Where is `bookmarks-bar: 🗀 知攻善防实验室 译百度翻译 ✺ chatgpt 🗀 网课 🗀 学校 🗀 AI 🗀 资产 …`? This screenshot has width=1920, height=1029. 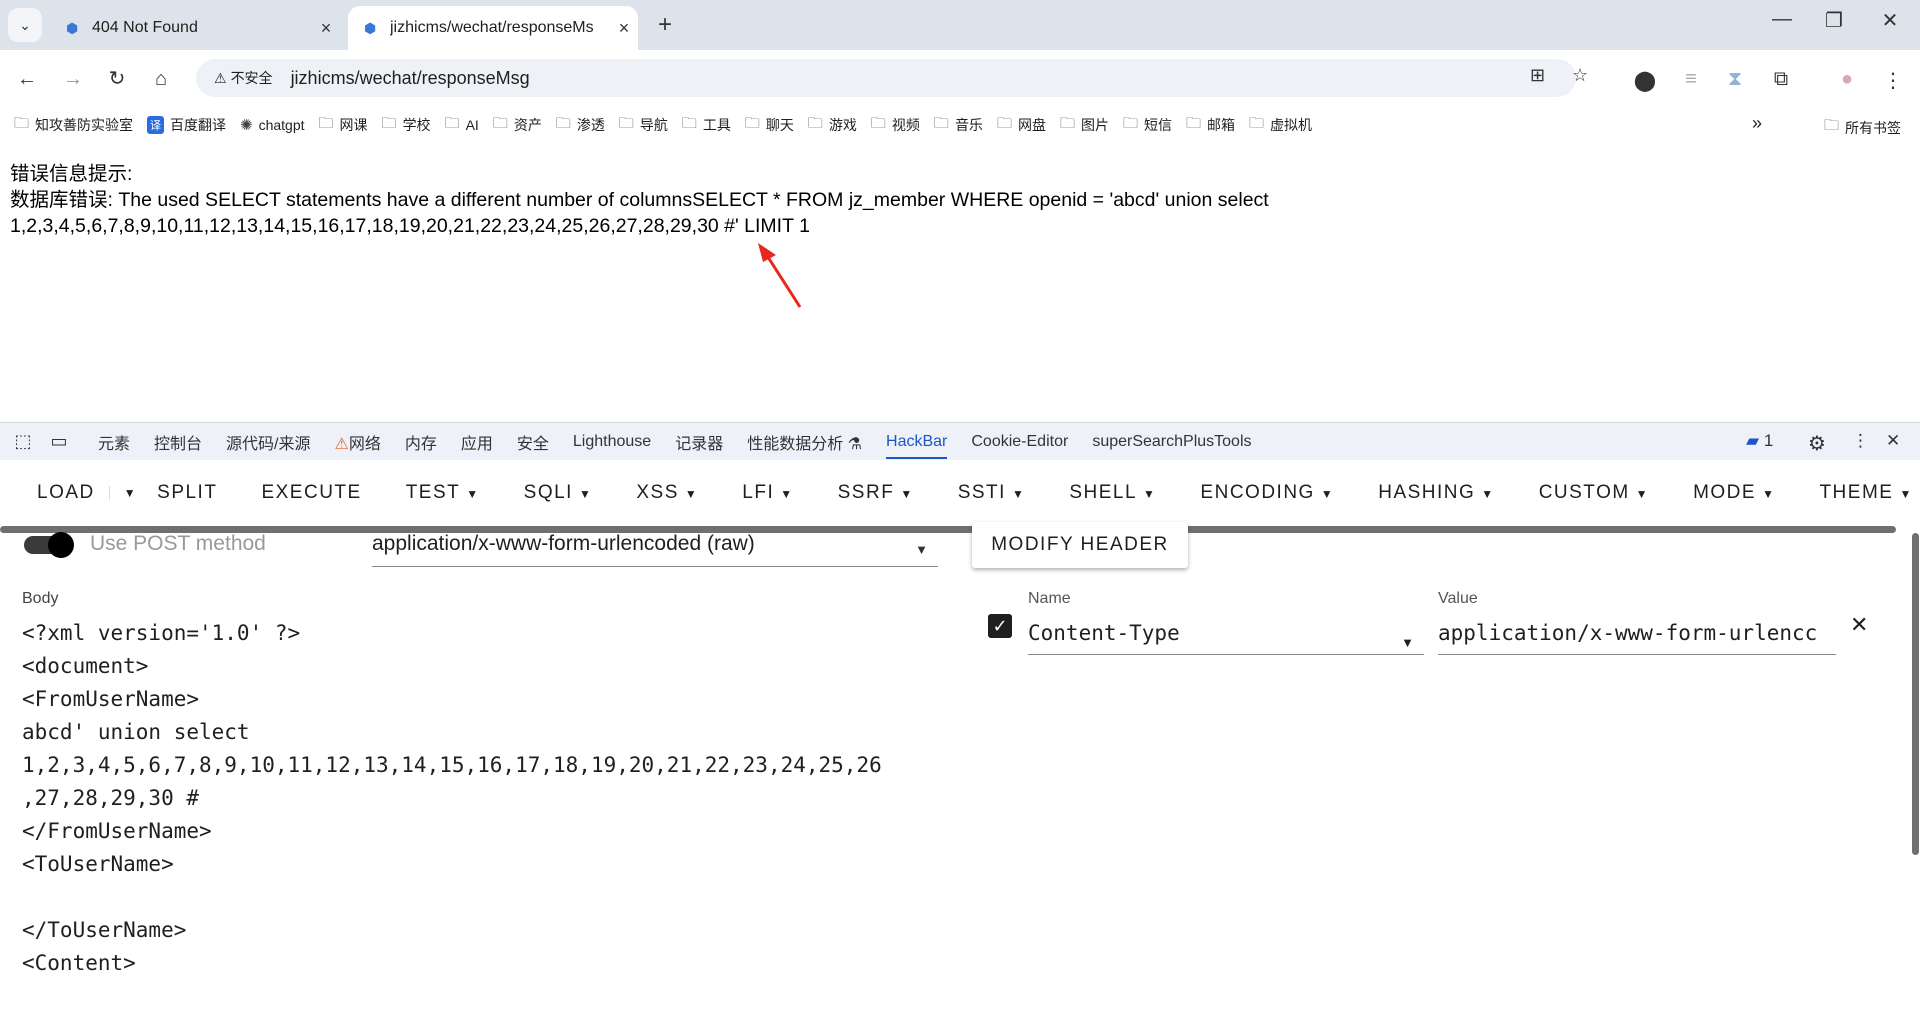
bookmarks-bar: 🗀 知攻善防实验室 译百度翻译 ✺ chatgpt 🗀 网课 🗀 学校 🗀 AI 🗀 资产 … is located at coordinates (960, 125).